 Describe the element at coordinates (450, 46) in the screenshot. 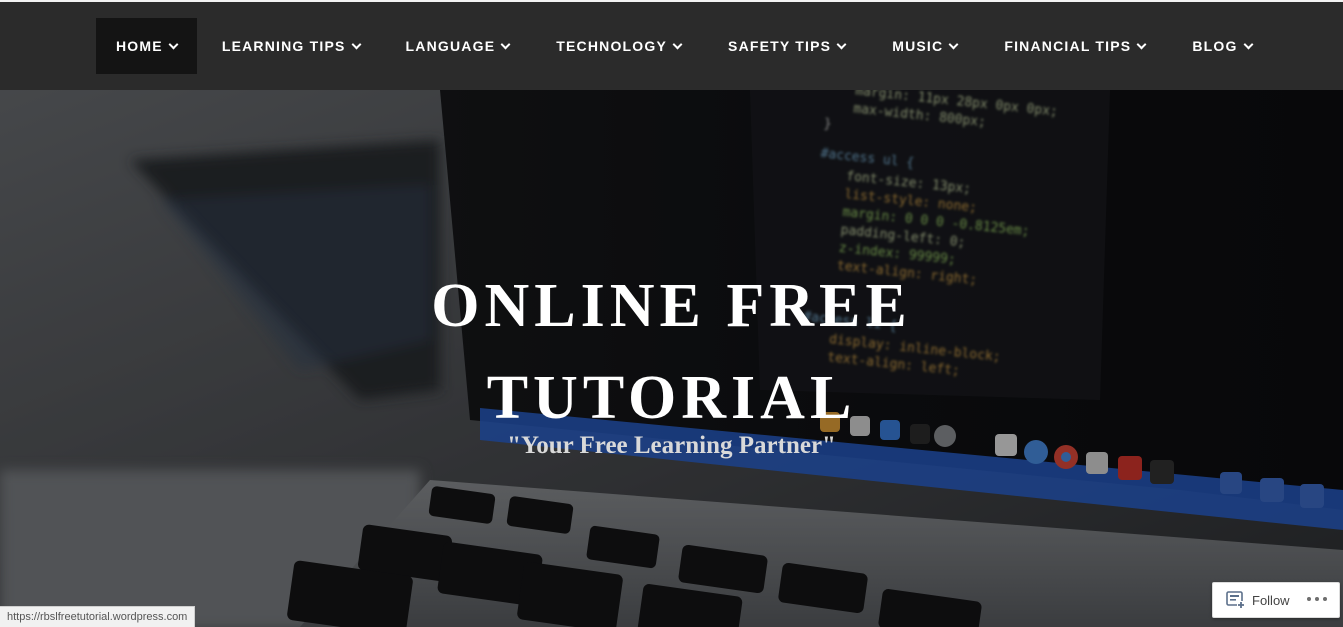

I see `nav-item-label: LANGUAGE` at that location.